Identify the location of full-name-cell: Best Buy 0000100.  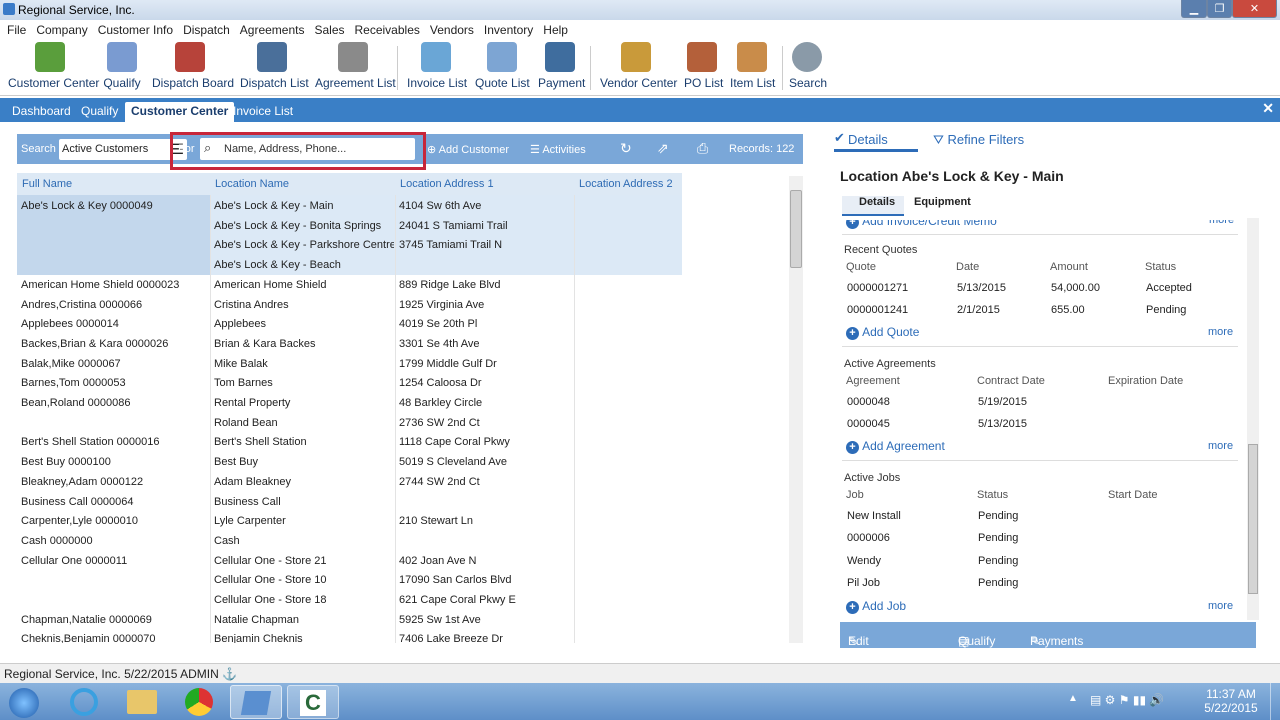
(115, 462).